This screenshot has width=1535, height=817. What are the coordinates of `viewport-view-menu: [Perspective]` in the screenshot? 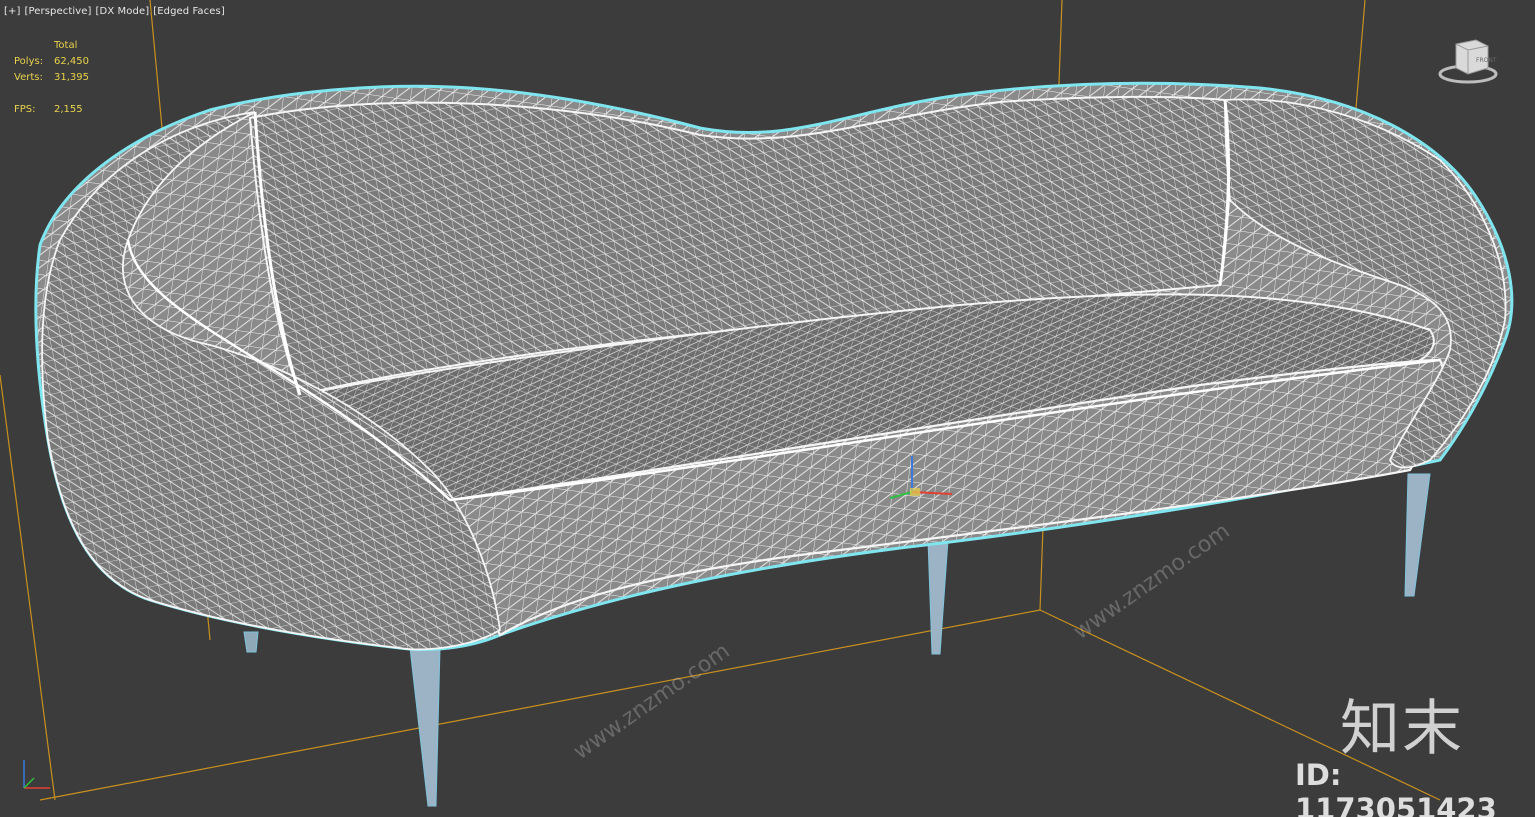 It's located at (57, 11).